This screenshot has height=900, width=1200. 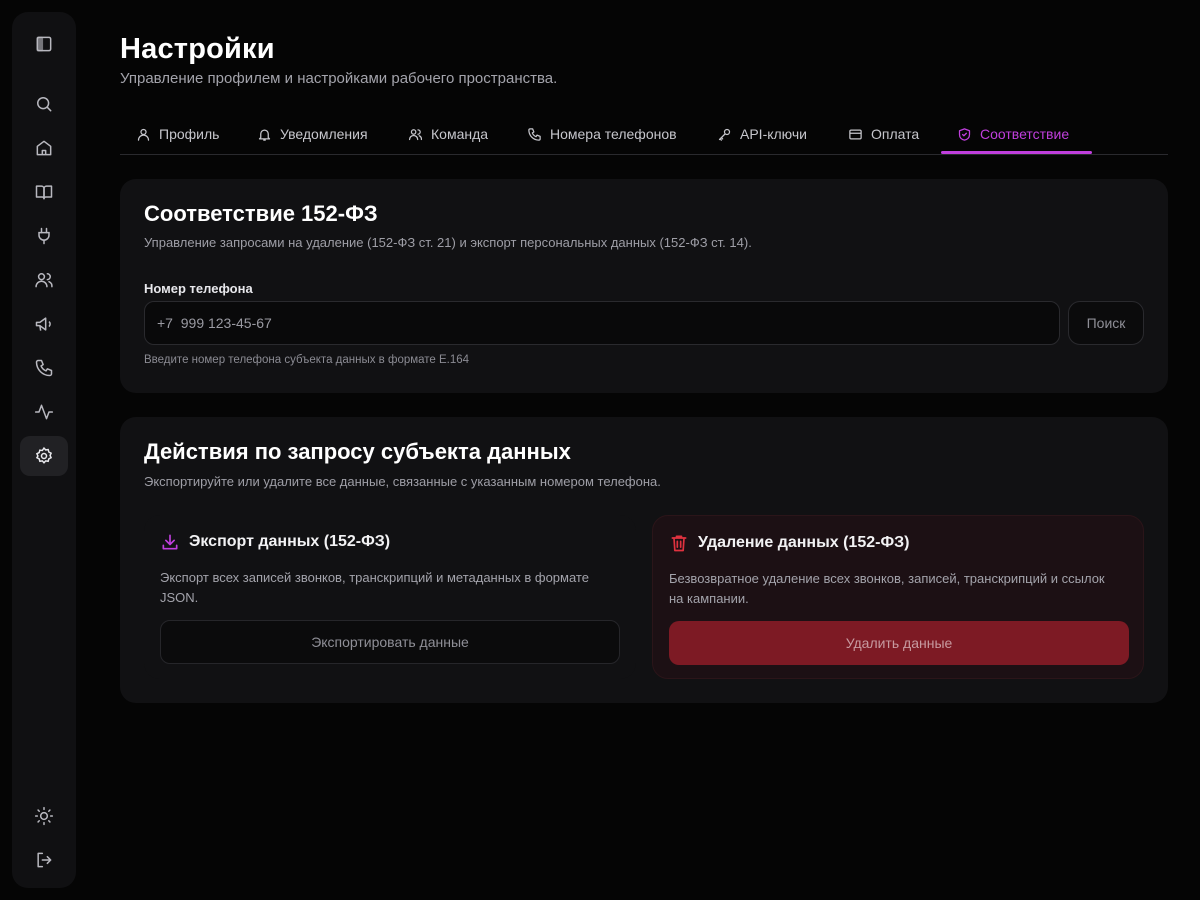 What do you see at coordinates (895, 134) in the screenshot?
I see `tab-label: Оплата` at bounding box center [895, 134].